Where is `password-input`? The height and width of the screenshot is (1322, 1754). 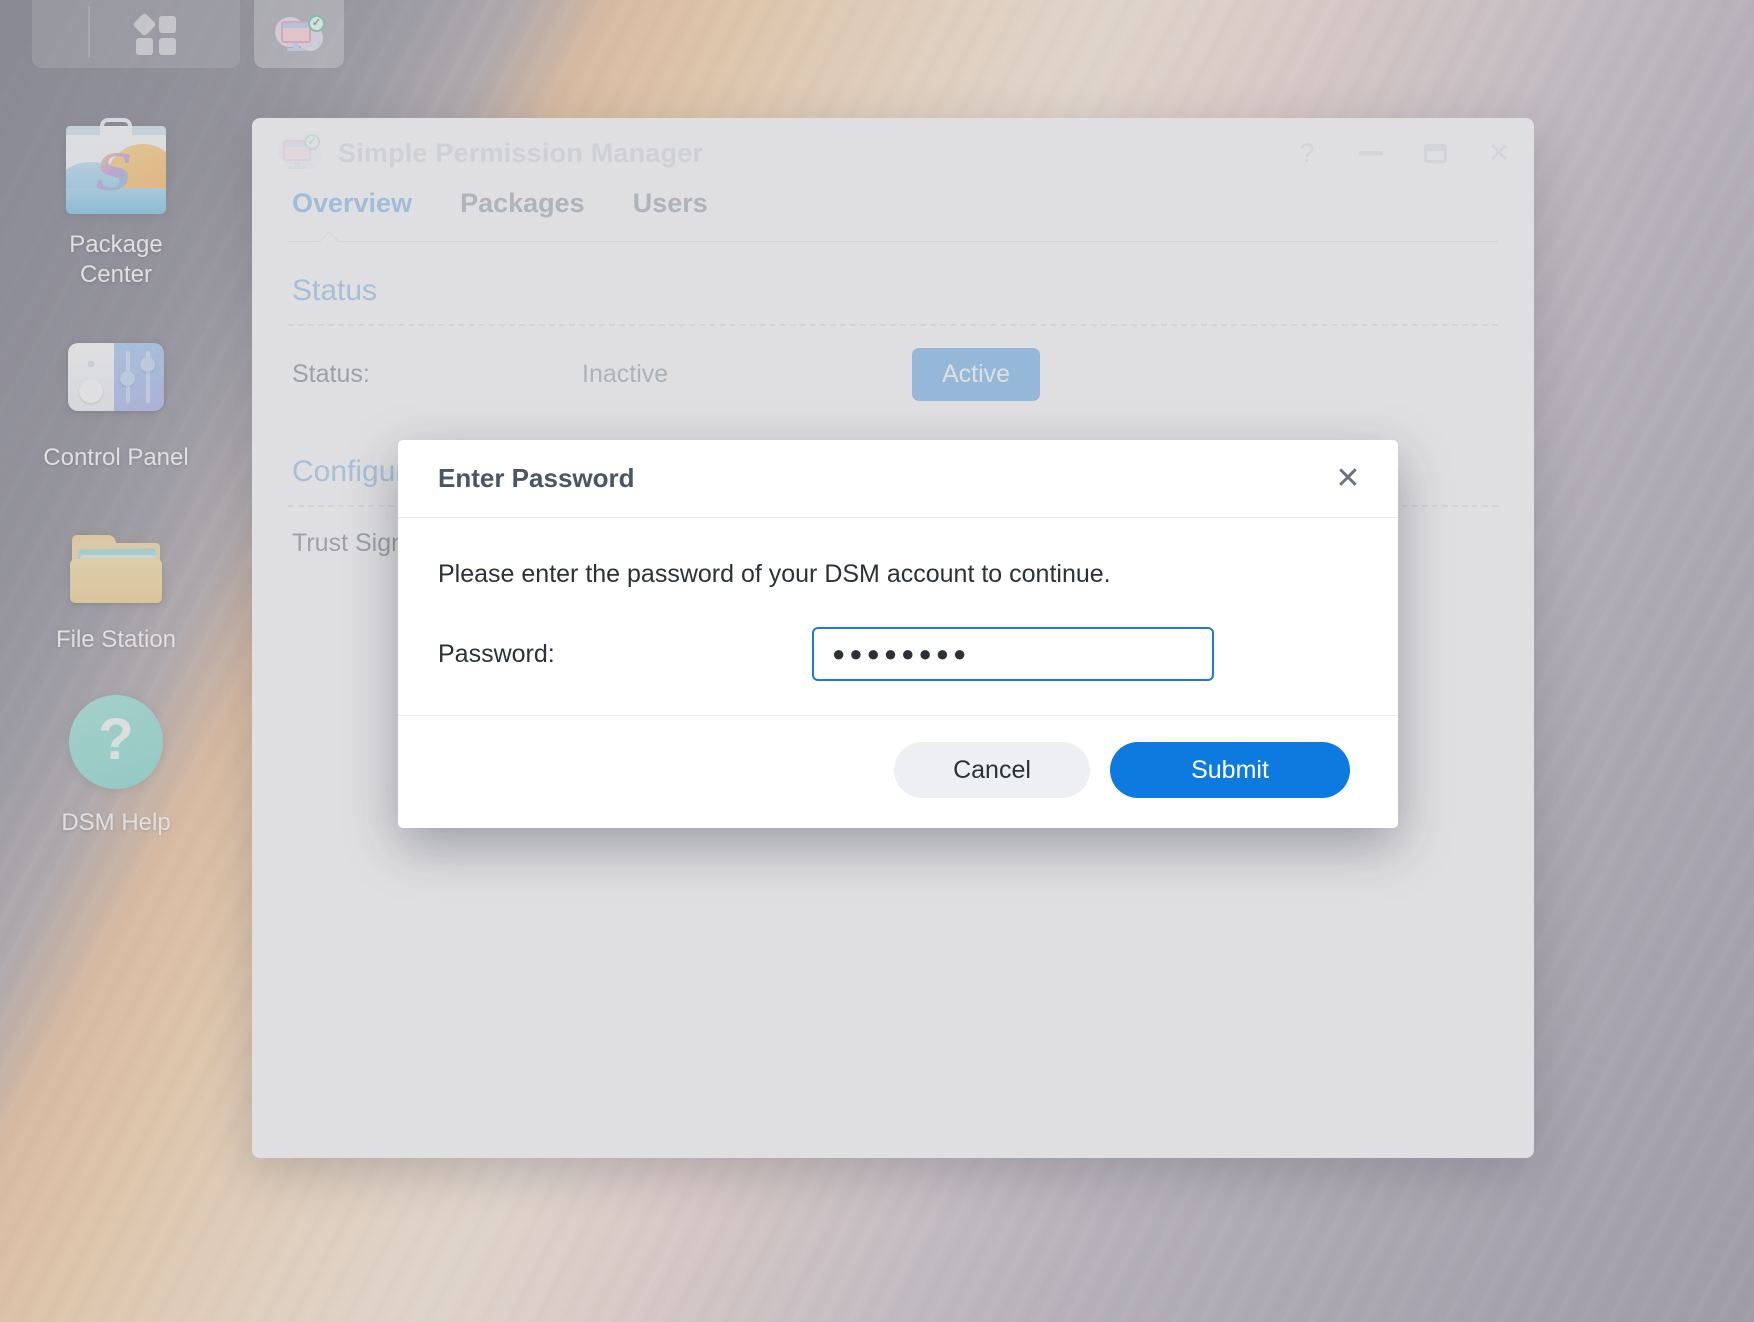
password-input is located at coordinates (1013, 654).